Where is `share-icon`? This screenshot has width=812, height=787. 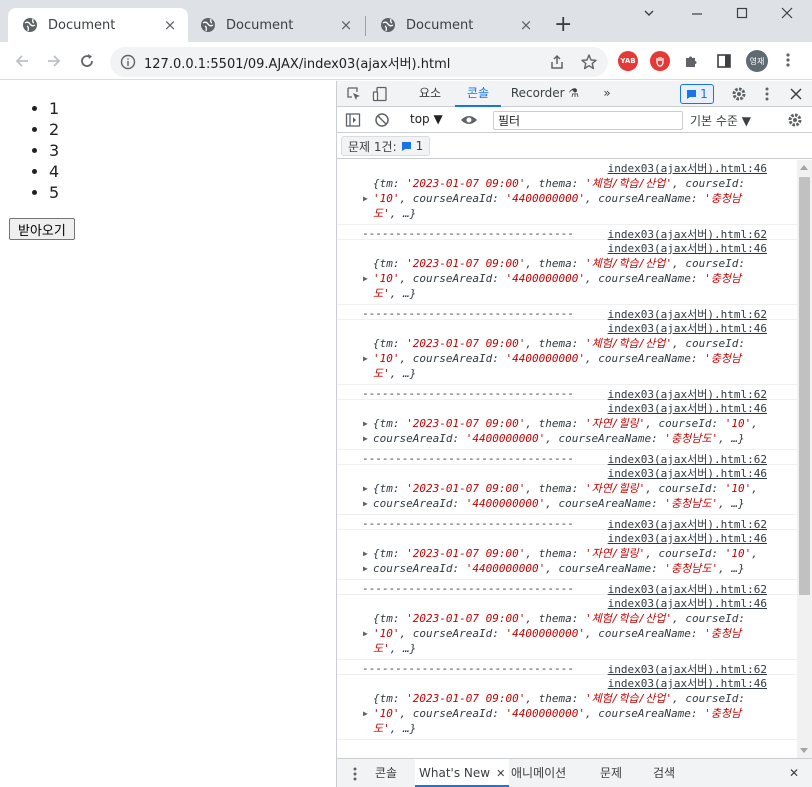 share-icon is located at coordinates (557, 62).